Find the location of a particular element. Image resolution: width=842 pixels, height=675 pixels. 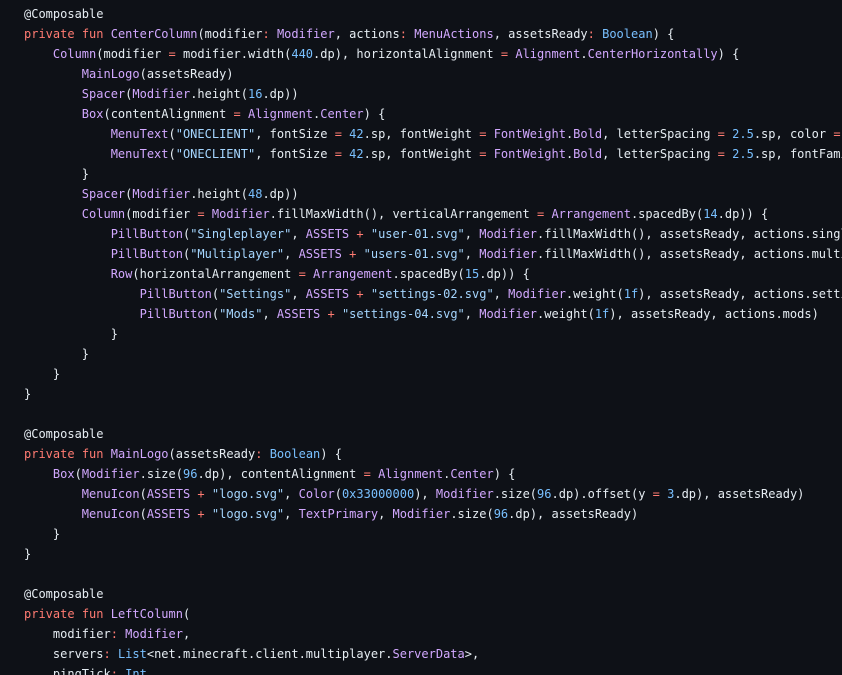

plain-token: .spacedBy( is located at coordinates (428, 274).